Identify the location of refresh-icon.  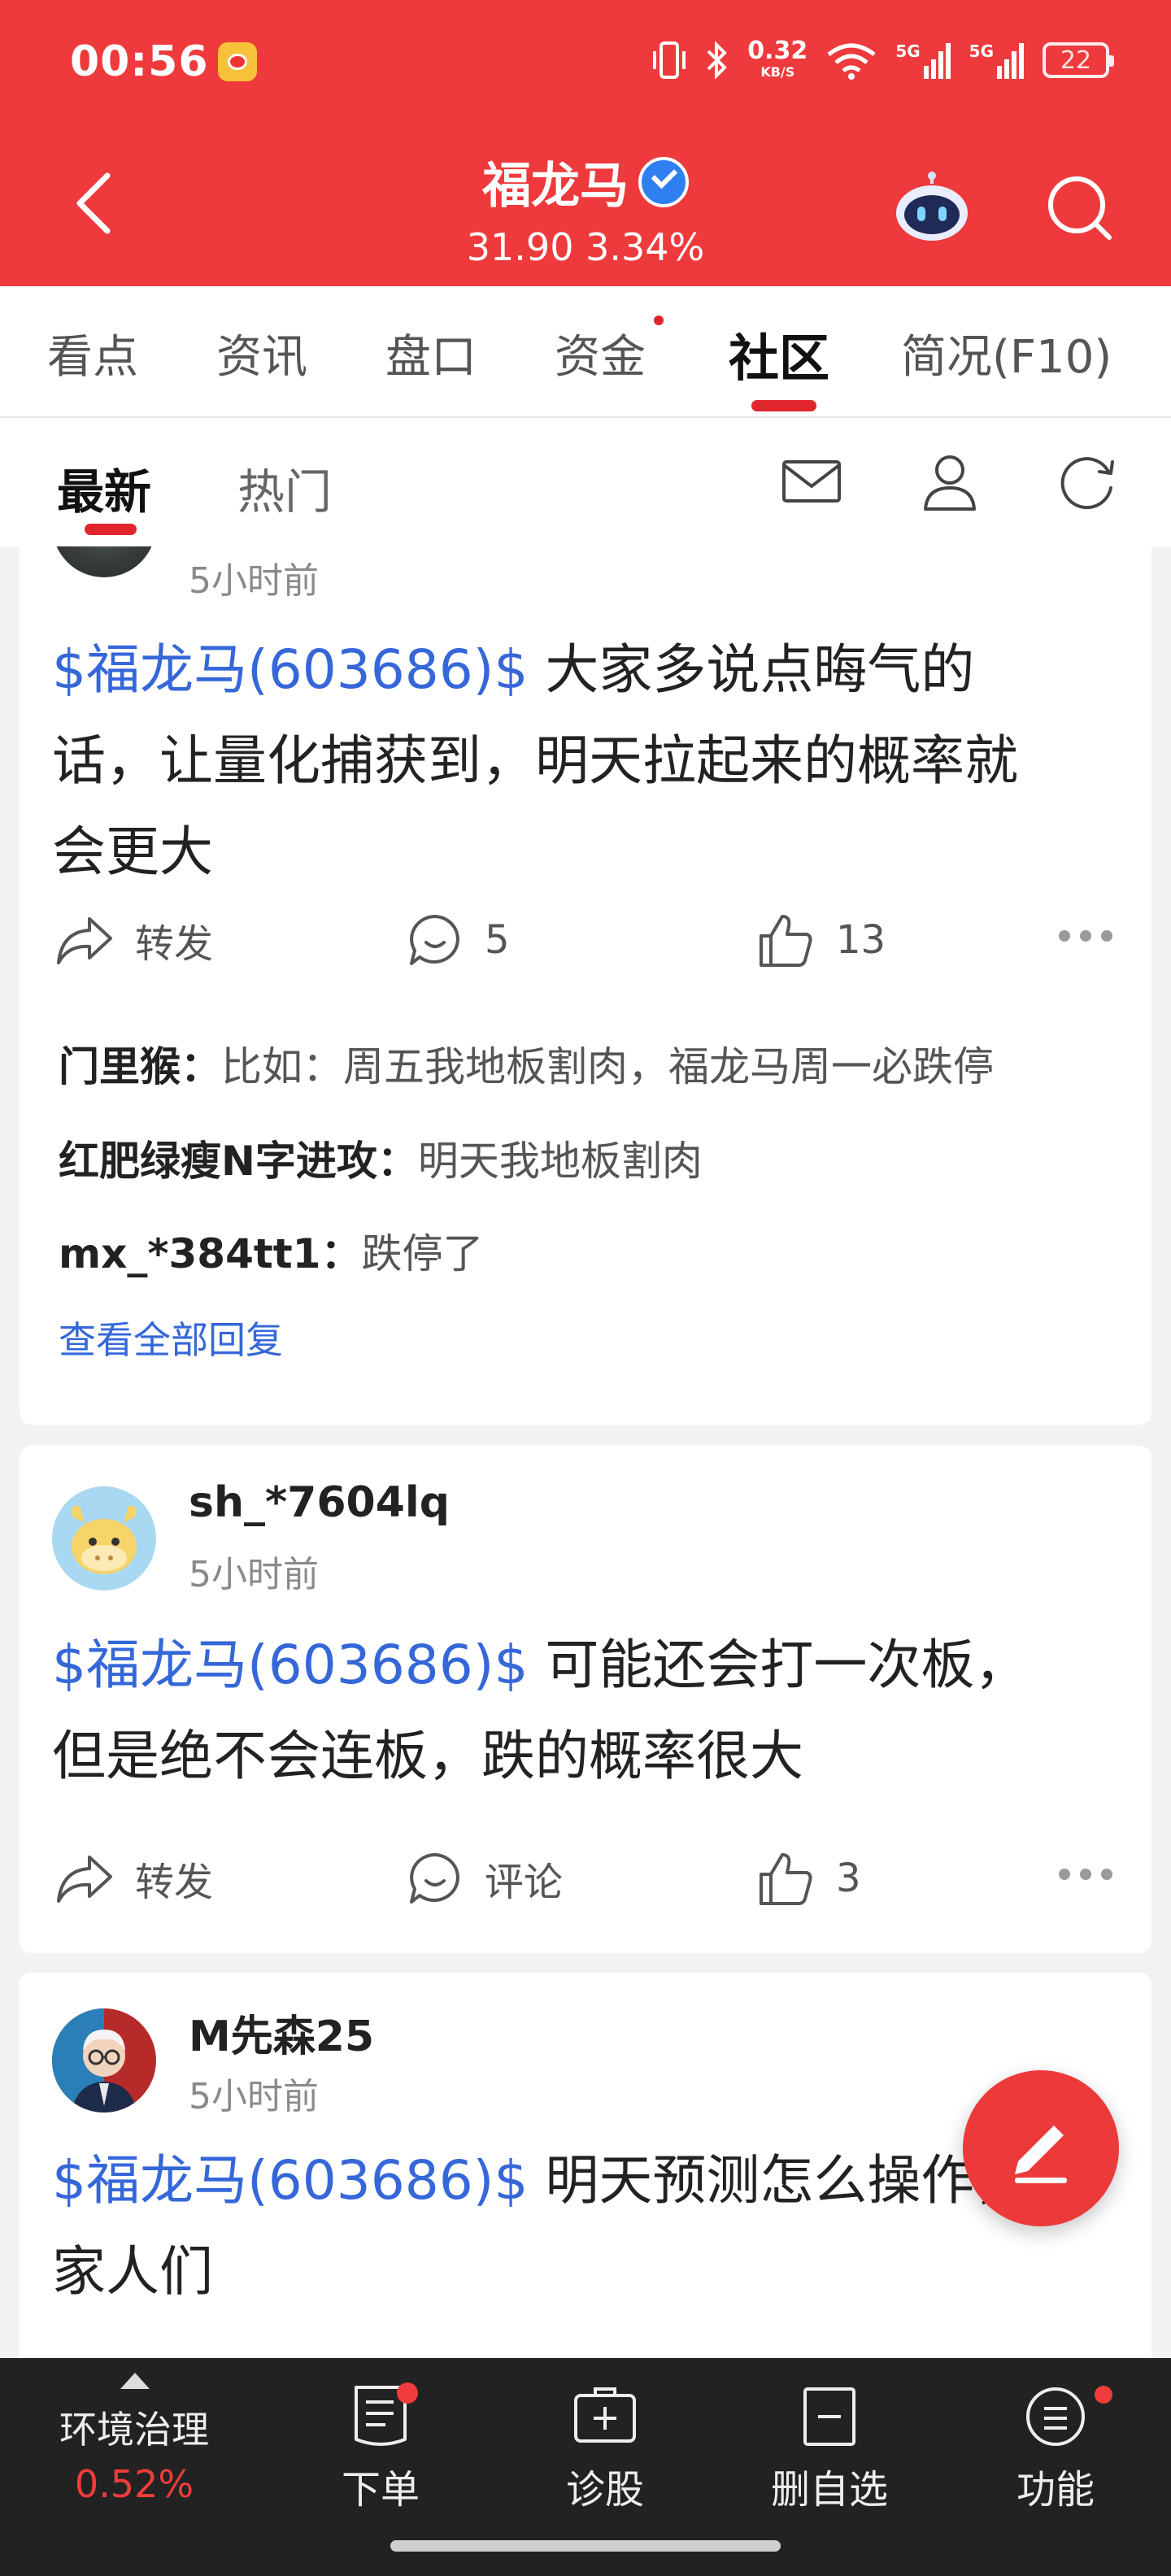
(1087, 481).